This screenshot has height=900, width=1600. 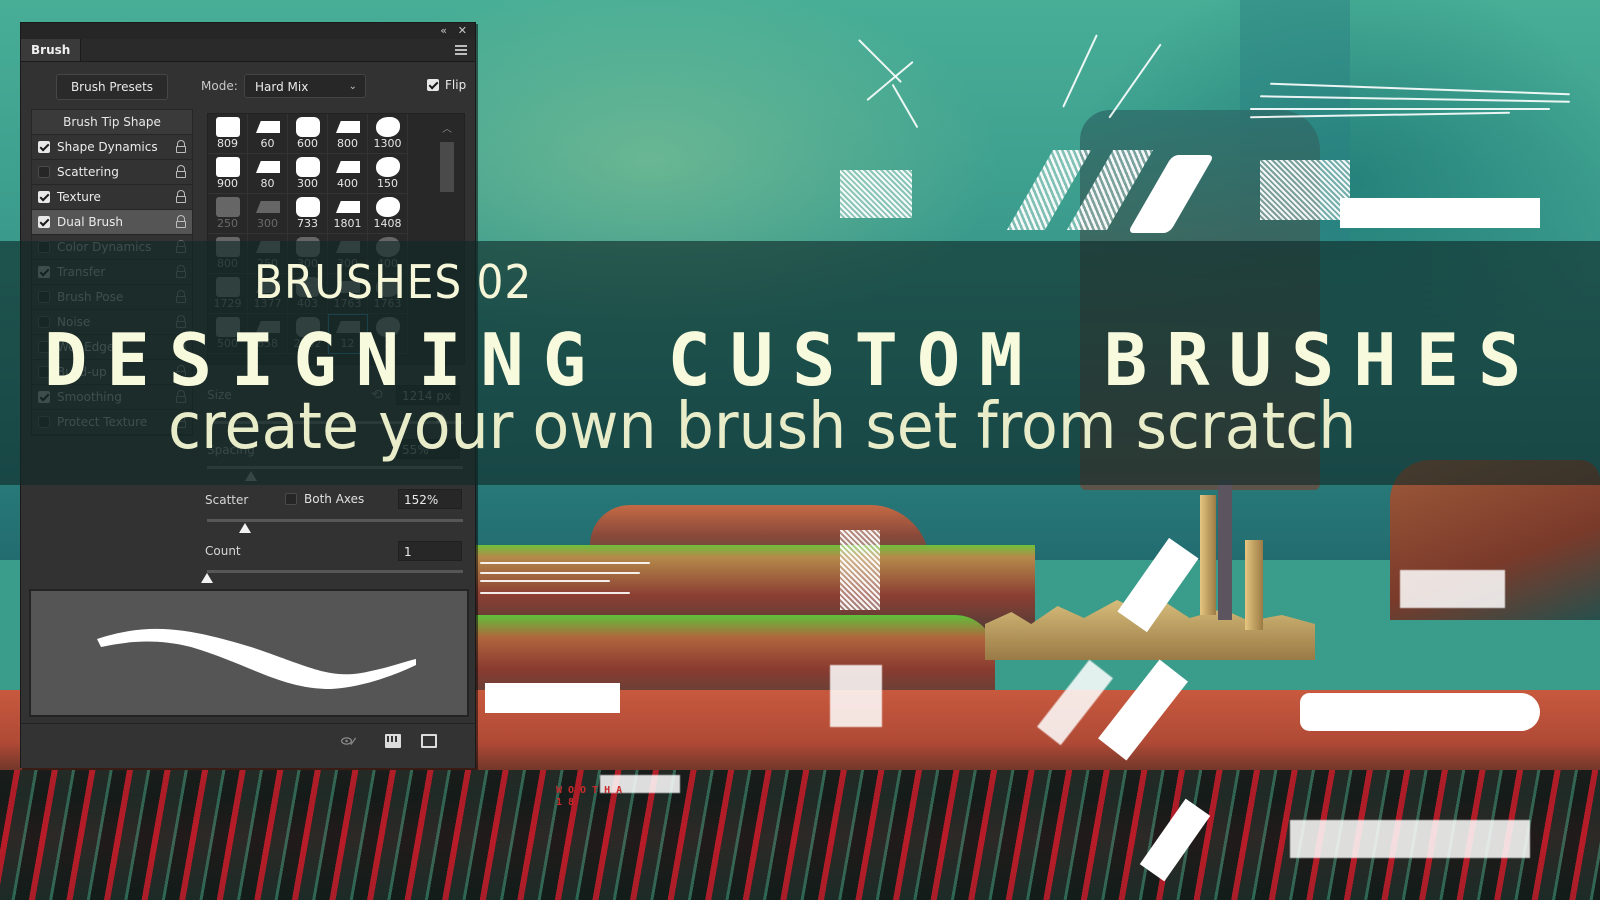 I want to click on sidebar-item-scattering: Scattering, so click(x=112, y=172).